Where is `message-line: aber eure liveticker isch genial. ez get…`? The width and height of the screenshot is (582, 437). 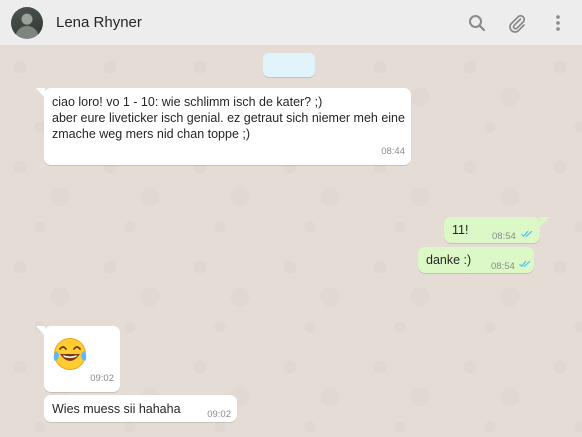 message-line: aber eure liveticker isch genial. ez get… is located at coordinates (228, 118).